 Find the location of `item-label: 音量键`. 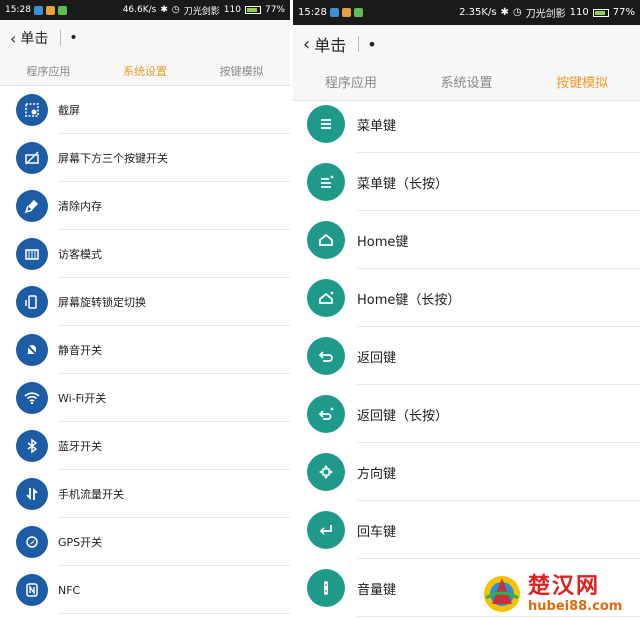

item-label: 音量键 is located at coordinates (377, 590).